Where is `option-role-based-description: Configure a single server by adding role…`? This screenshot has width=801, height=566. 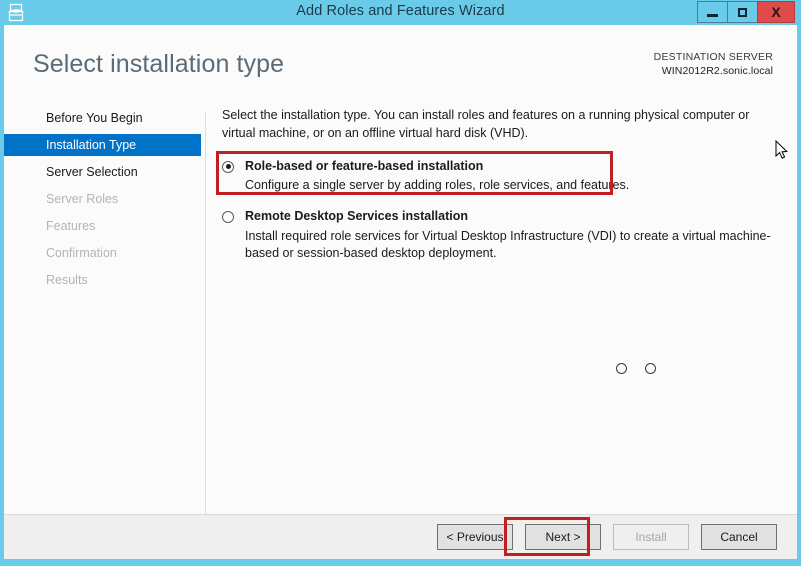
option-role-based-description: Configure a single server by adding role… is located at coordinates (437, 185).